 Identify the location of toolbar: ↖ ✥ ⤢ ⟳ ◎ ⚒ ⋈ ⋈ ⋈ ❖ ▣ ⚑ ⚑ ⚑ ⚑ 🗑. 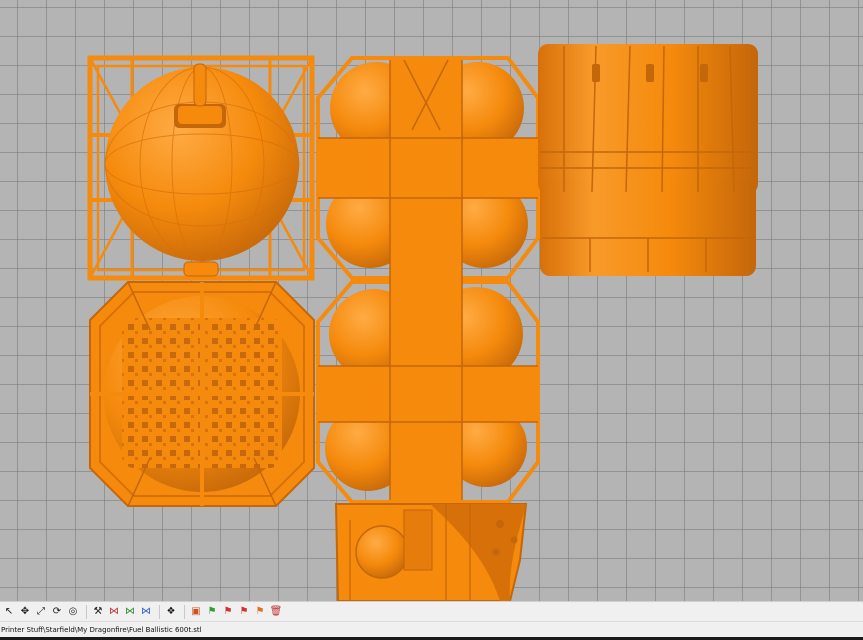
(431, 611).